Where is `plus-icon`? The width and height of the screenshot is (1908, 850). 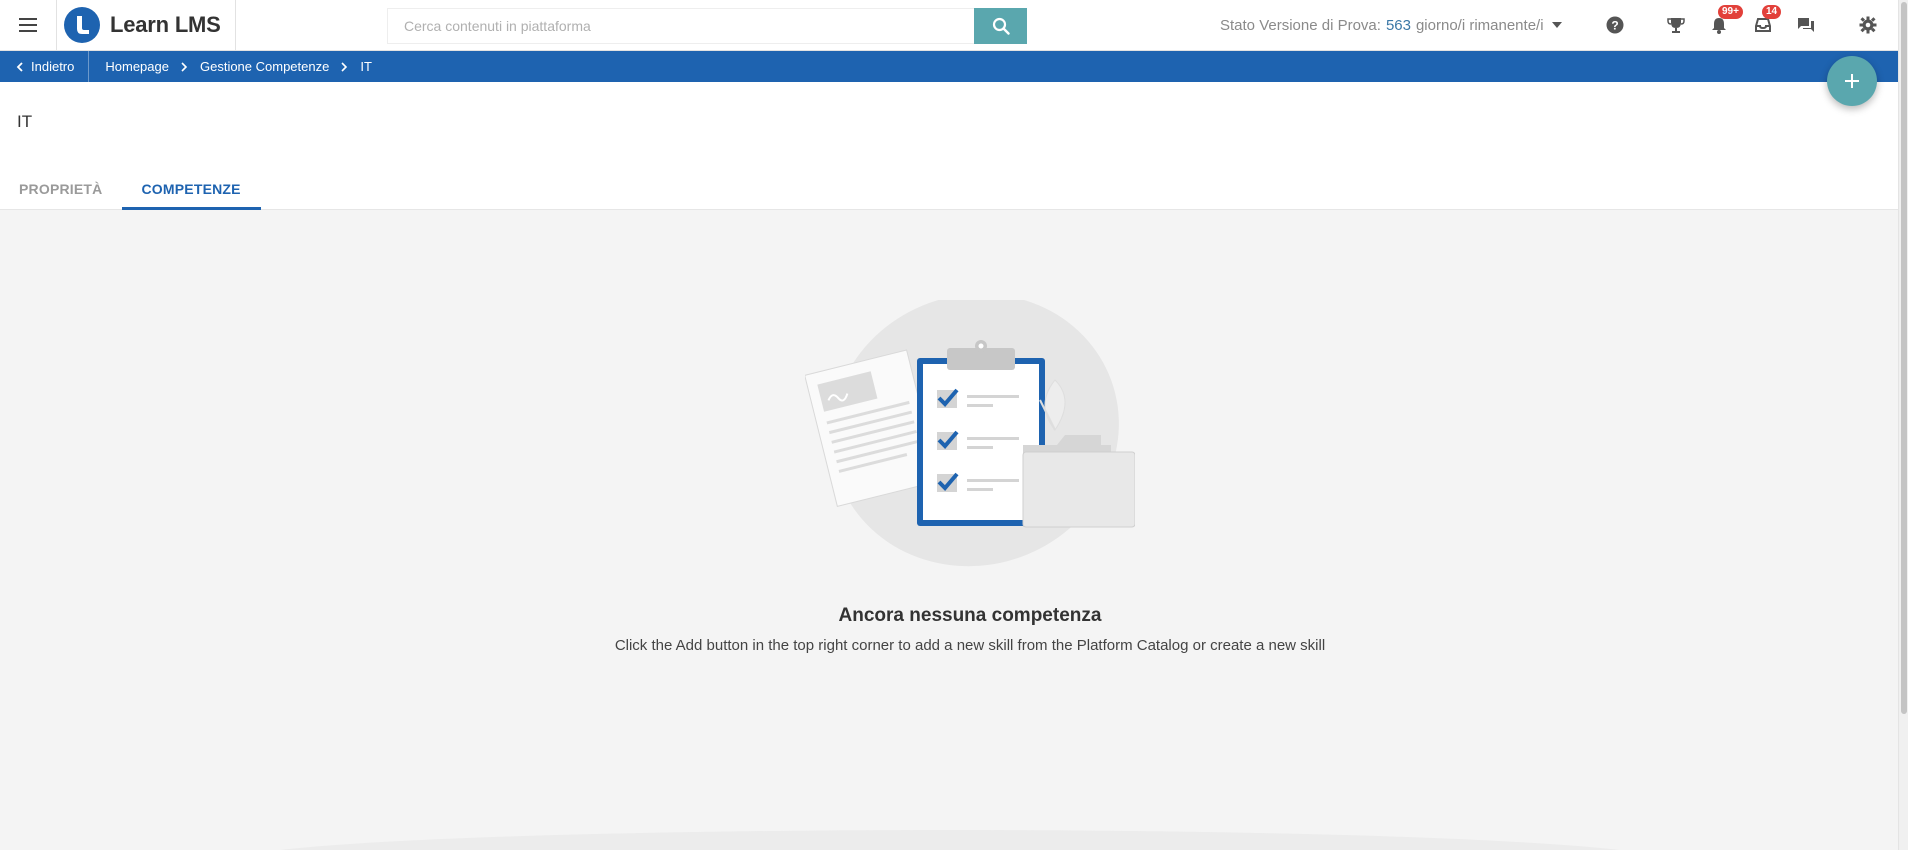 plus-icon is located at coordinates (1852, 81).